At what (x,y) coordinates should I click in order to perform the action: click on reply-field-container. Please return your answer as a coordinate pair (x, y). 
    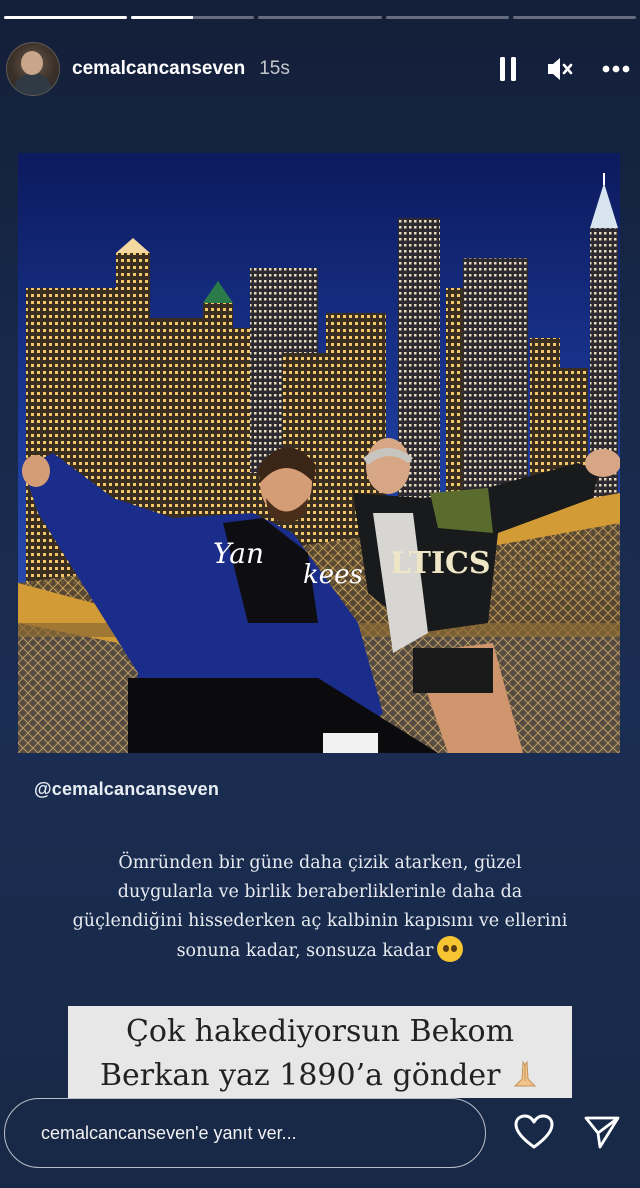
    Looking at the image, I should click on (245, 1133).